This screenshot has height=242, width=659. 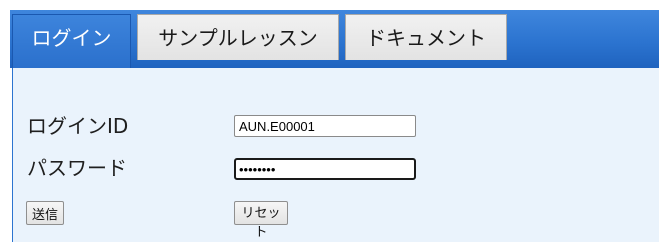 What do you see at coordinates (78, 126) in the screenshot?
I see `login-id-label: ログインID` at bounding box center [78, 126].